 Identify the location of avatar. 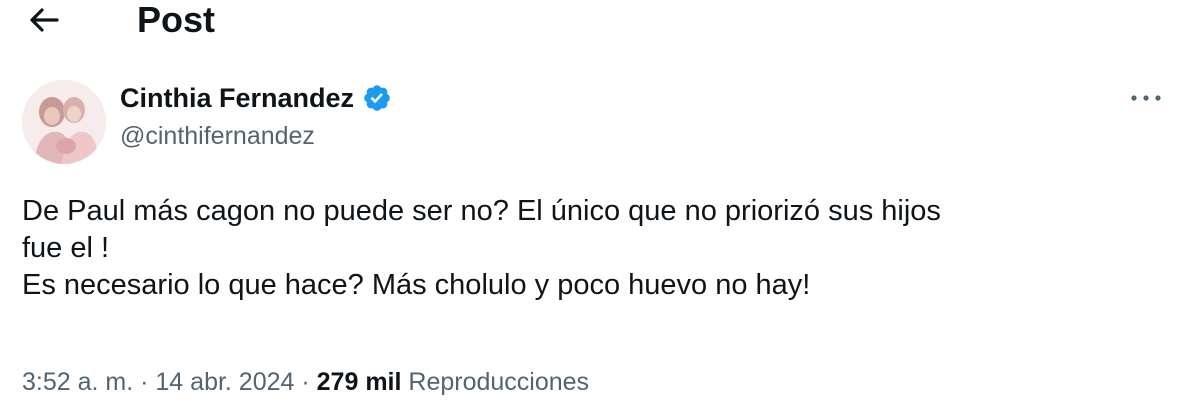
(64, 122).